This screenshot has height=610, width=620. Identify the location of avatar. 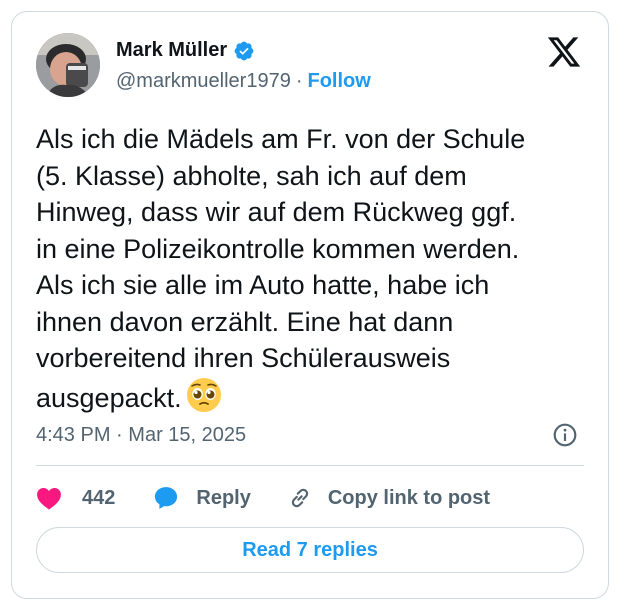
(68, 65).